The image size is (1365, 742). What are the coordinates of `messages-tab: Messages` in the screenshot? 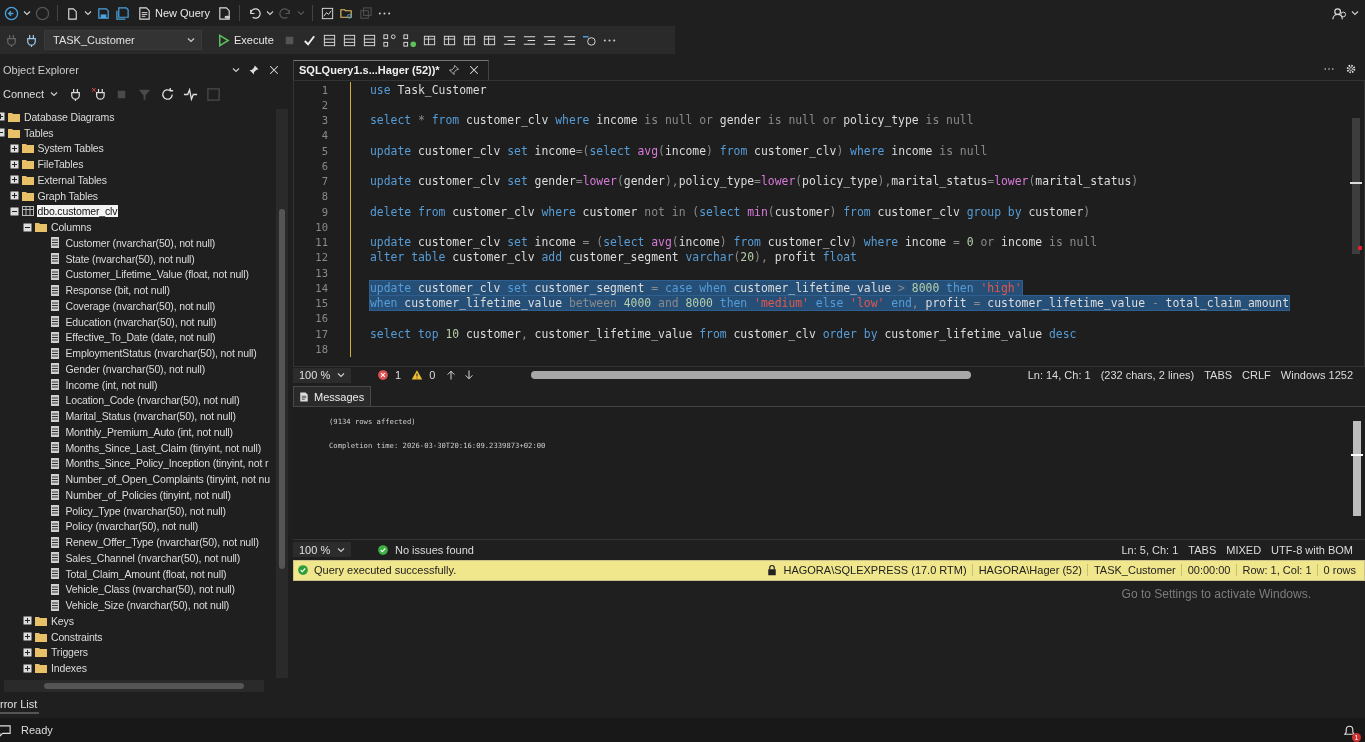 It's located at (332, 396).